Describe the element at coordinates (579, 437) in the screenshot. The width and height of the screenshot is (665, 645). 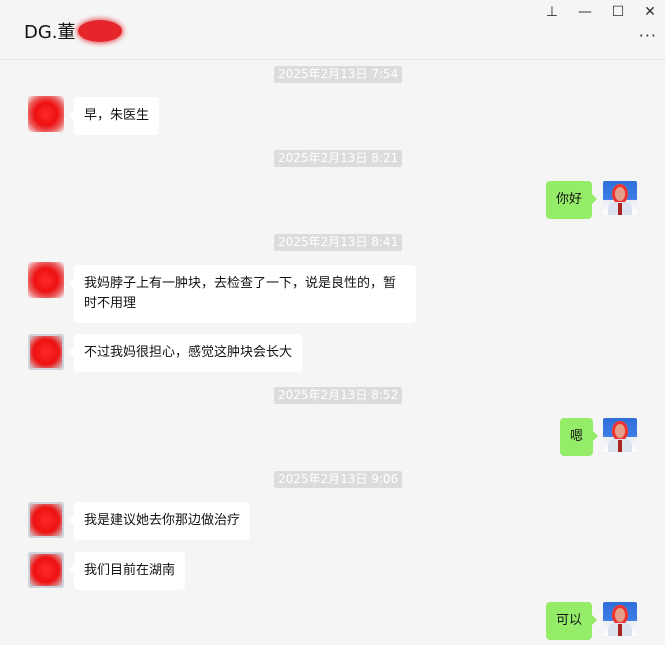
I see `message-bubble: 嗯` at that location.